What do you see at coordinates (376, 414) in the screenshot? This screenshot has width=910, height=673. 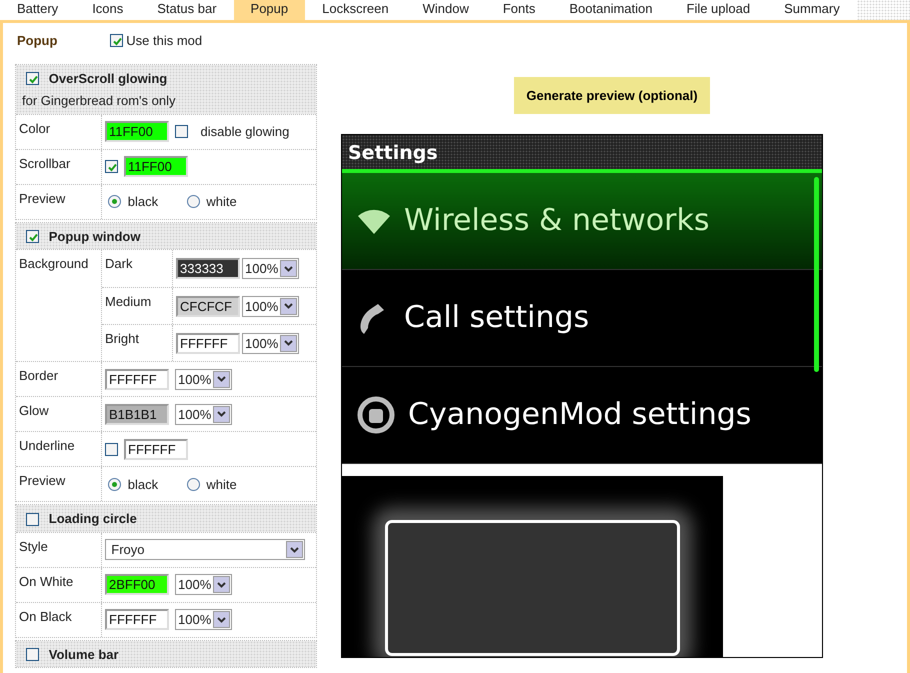 I see `logo-icon` at bounding box center [376, 414].